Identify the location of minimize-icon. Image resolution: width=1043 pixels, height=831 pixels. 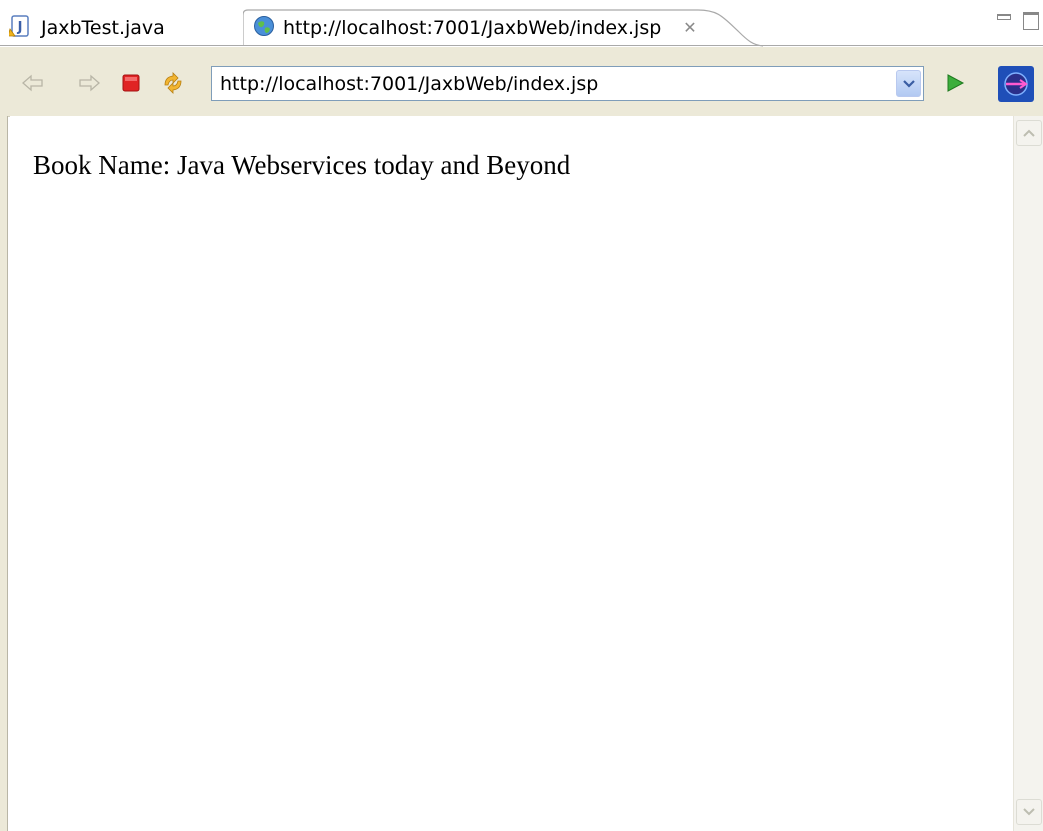
(1004, 17).